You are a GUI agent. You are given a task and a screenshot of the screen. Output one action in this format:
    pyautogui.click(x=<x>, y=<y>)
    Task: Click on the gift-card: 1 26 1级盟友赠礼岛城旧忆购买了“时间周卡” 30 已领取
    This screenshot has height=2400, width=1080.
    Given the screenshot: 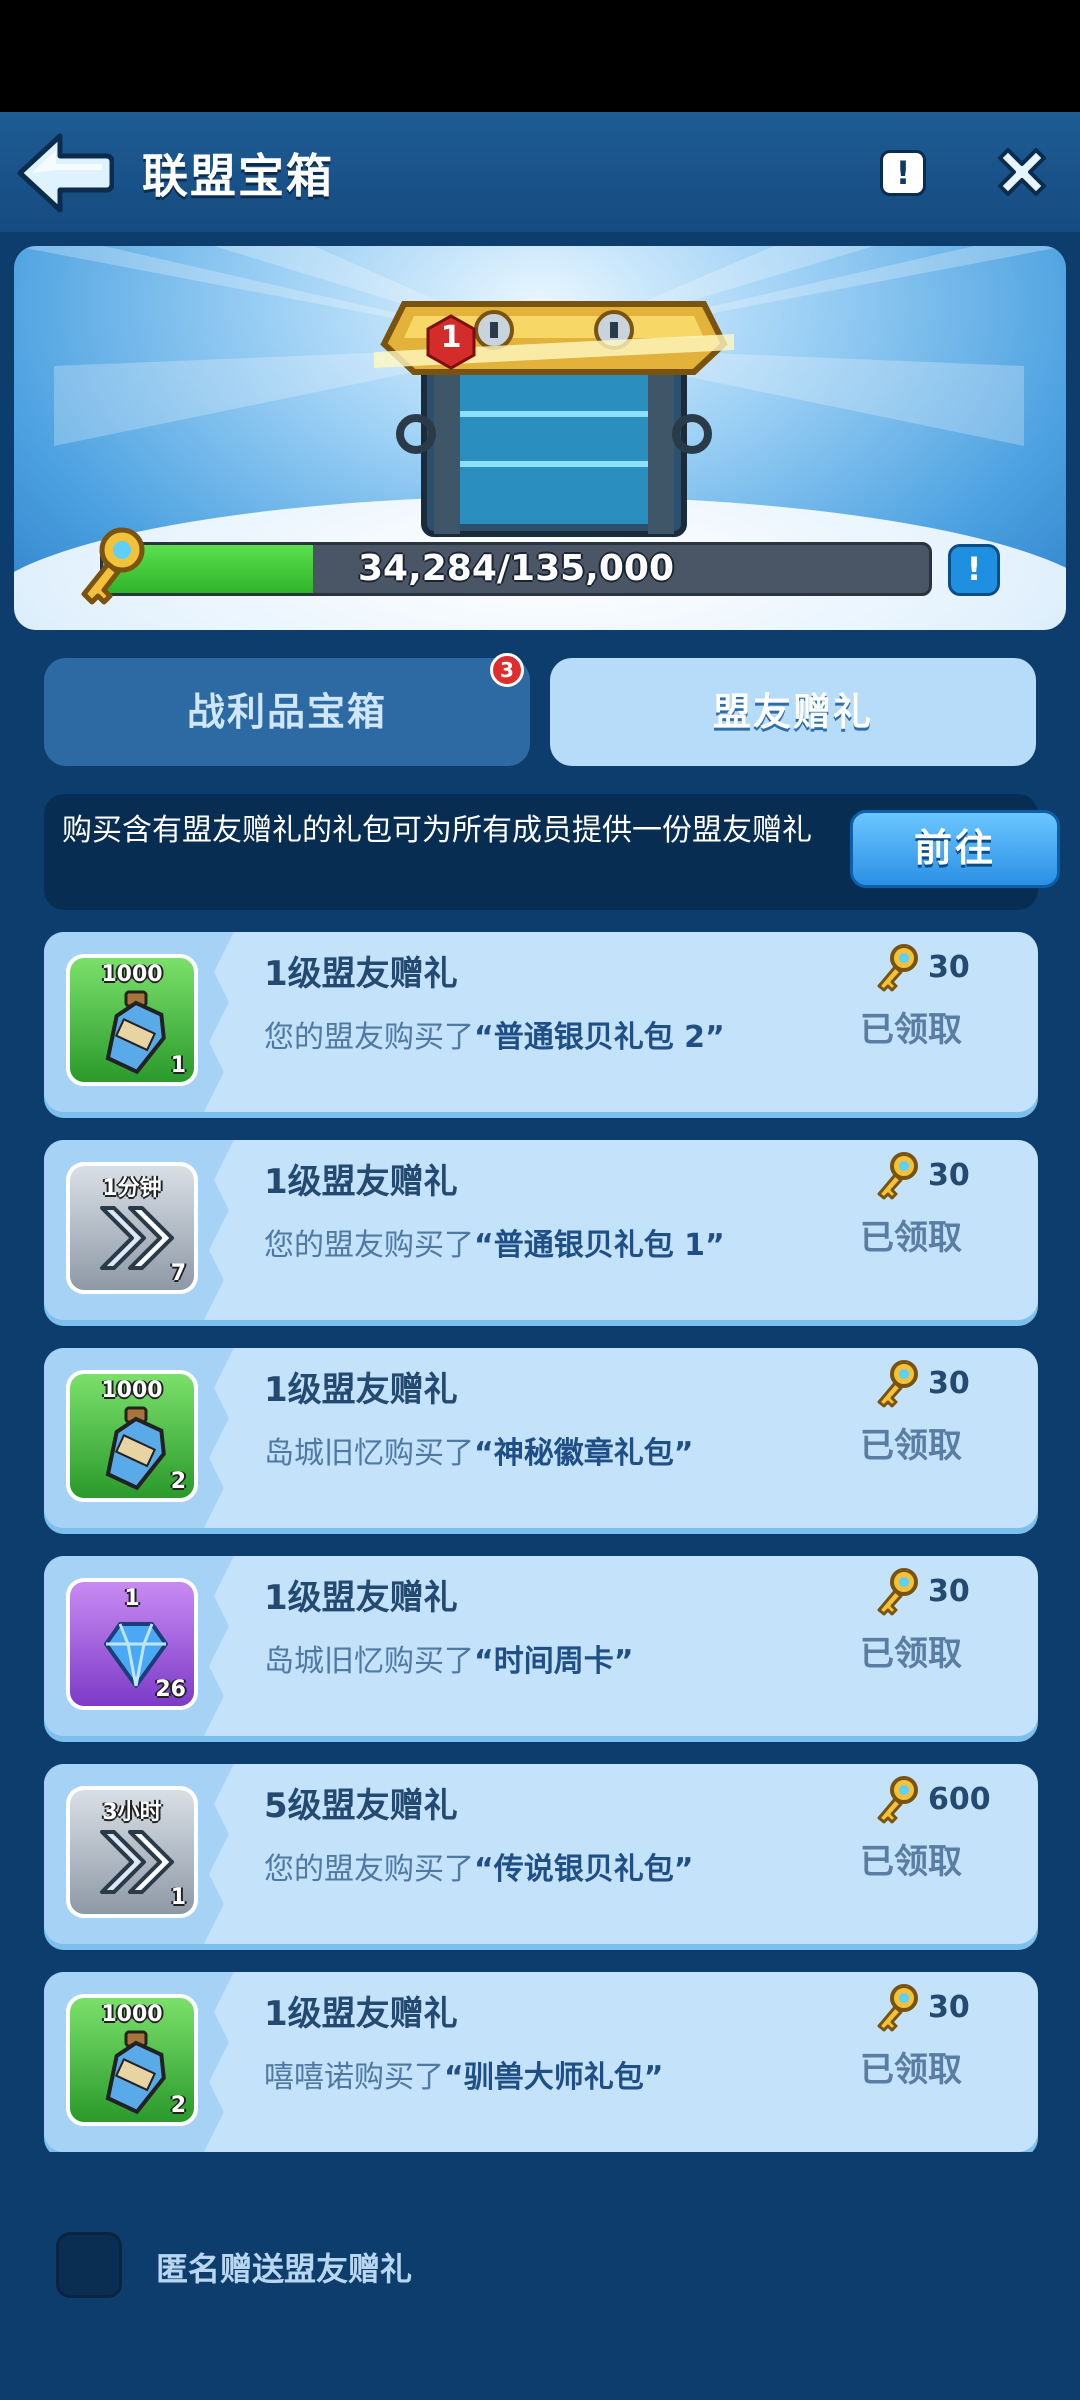 What is the action you would take?
    pyautogui.click(x=541, y=1646)
    